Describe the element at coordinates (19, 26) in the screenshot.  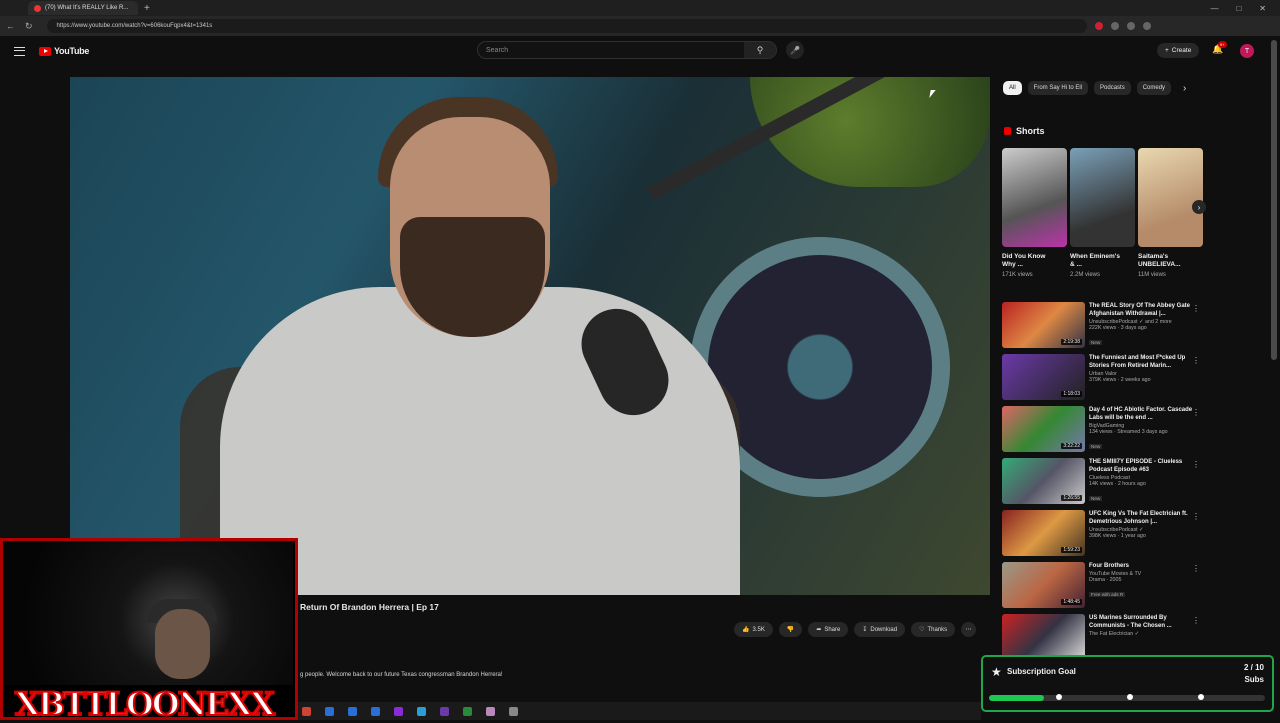
I see `nav-buttons: ← ↻` at that location.